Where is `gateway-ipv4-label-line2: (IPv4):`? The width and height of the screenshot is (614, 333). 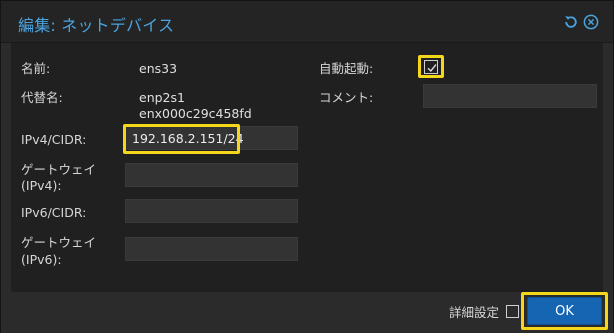
gateway-ipv4-label-line2: (IPv4): is located at coordinates (41, 185).